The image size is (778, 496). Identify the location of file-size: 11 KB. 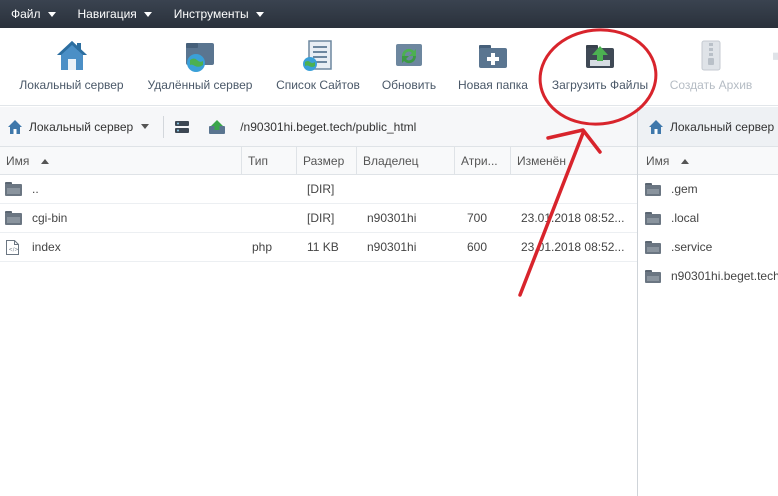
(323, 247).